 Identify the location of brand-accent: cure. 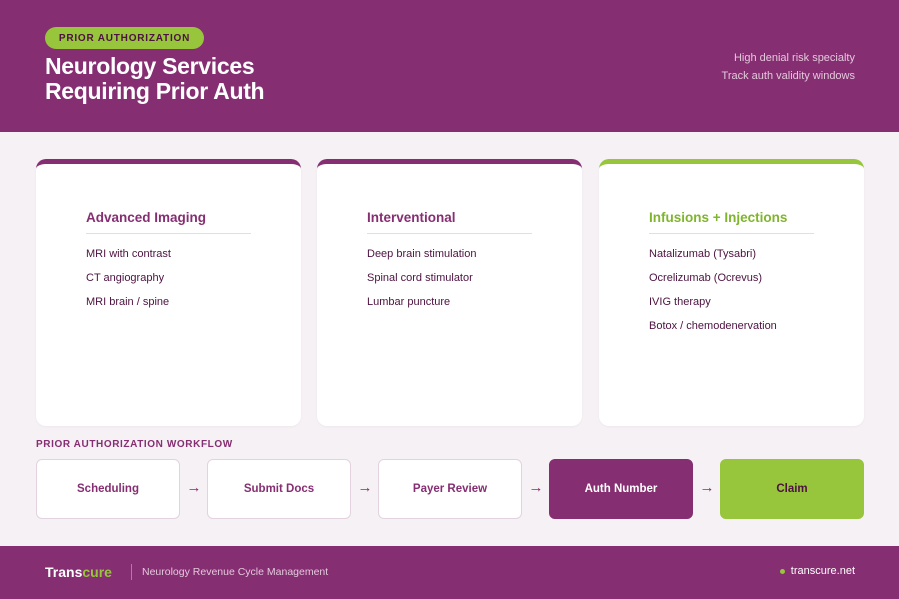
(97, 572).